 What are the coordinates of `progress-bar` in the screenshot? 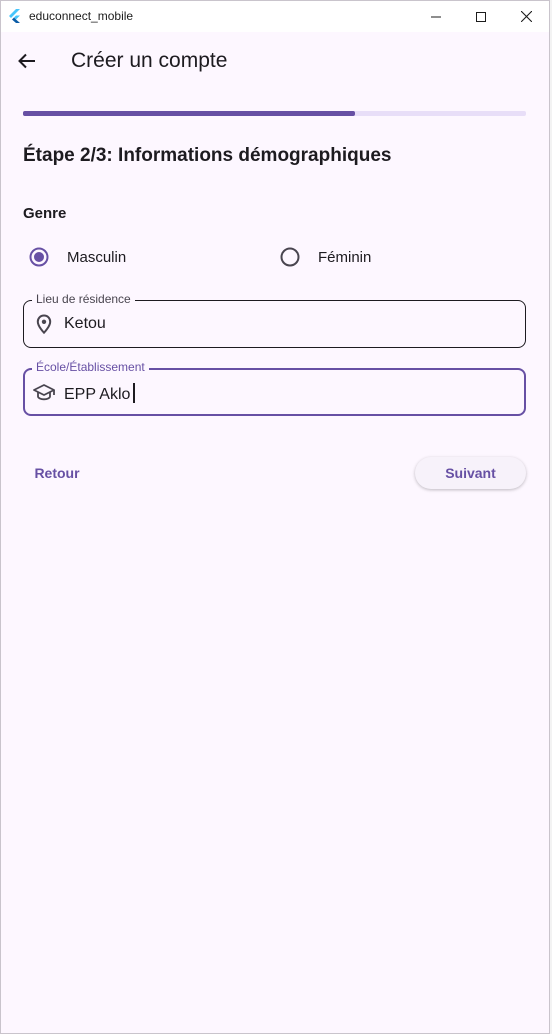 It's located at (274, 113).